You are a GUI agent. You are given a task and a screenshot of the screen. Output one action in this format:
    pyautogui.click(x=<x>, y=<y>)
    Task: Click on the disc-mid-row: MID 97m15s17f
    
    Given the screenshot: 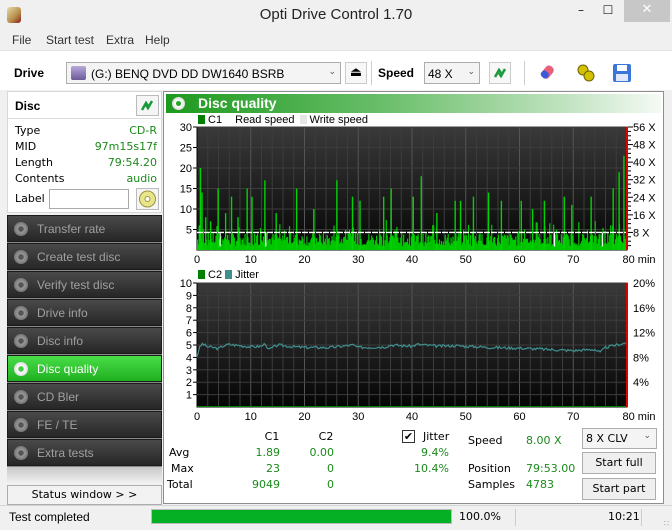 What is the action you would take?
    pyautogui.click(x=86, y=148)
    